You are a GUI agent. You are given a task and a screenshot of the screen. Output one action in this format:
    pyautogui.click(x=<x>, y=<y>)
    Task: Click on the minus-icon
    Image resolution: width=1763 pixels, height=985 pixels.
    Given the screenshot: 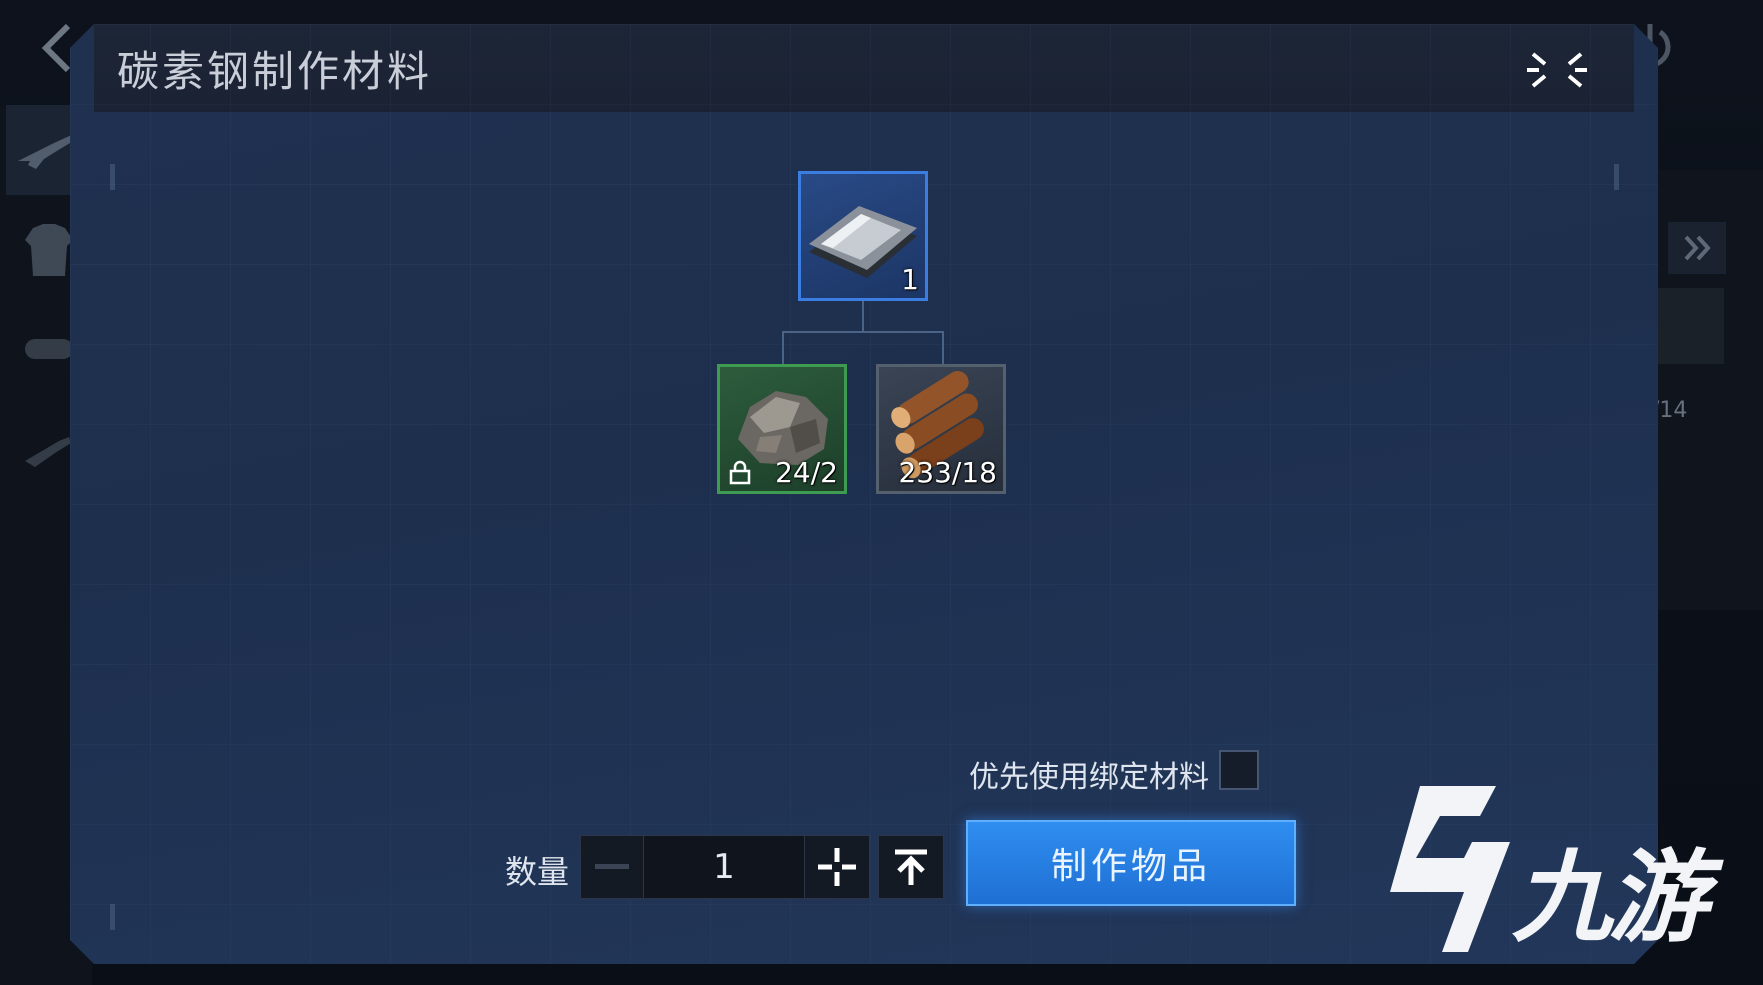 What is the action you would take?
    pyautogui.click(x=612, y=866)
    